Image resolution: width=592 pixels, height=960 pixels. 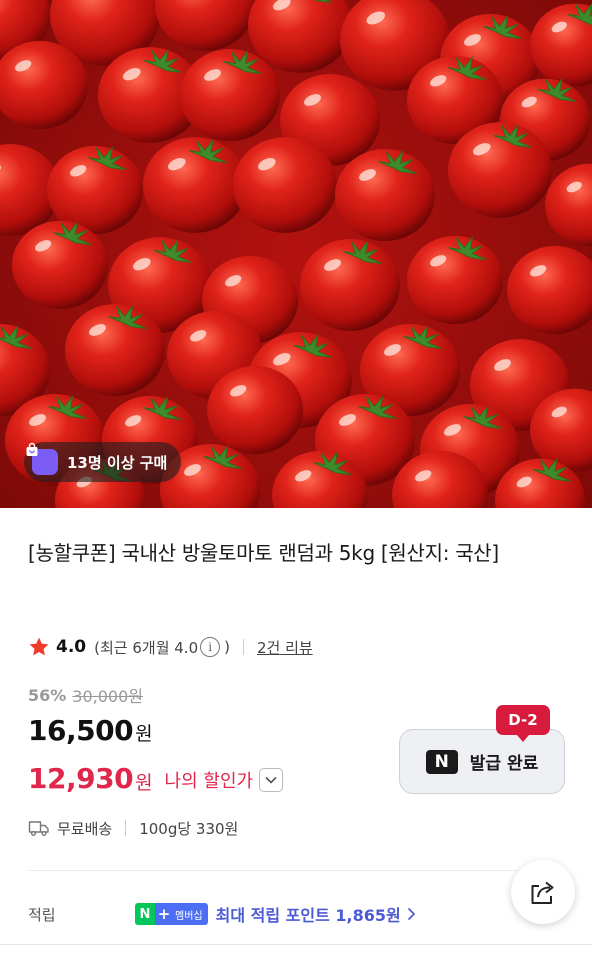 I want to click on rating-score: 4.0, so click(x=71, y=647).